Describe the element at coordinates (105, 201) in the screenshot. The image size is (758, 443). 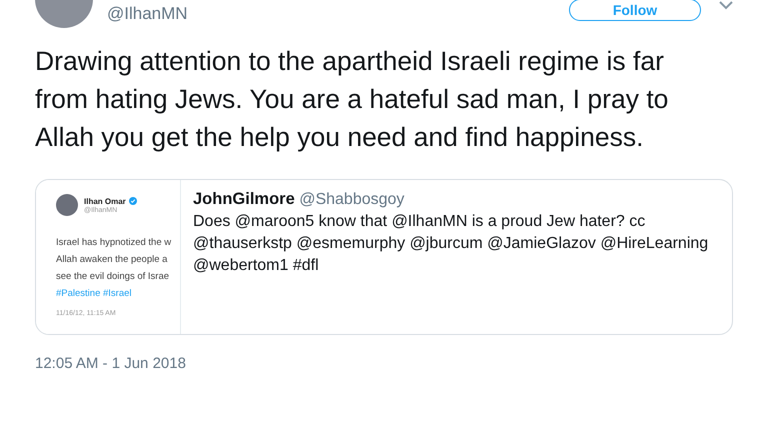
I see `author-name: Ilhan Omar` at that location.